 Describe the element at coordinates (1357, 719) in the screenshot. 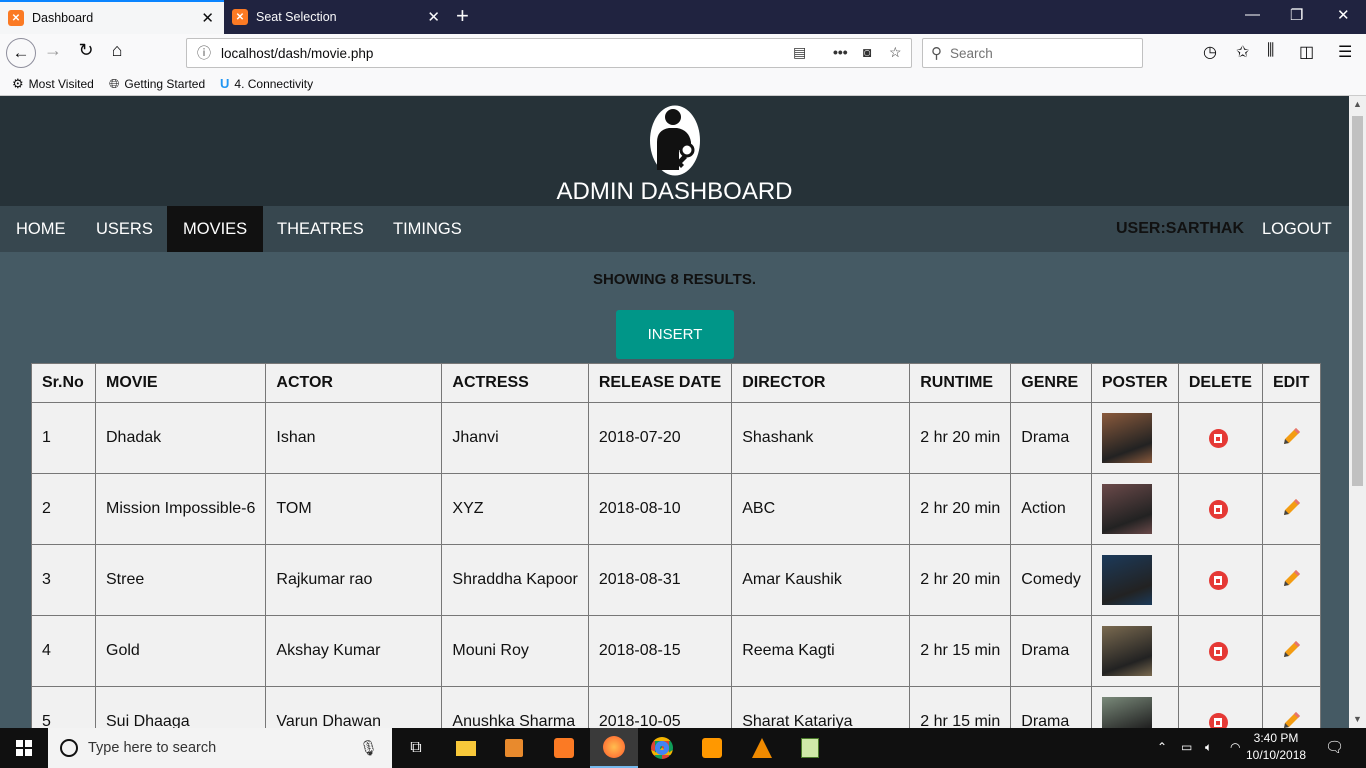

I see `scroll-down-icon: ▼` at that location.